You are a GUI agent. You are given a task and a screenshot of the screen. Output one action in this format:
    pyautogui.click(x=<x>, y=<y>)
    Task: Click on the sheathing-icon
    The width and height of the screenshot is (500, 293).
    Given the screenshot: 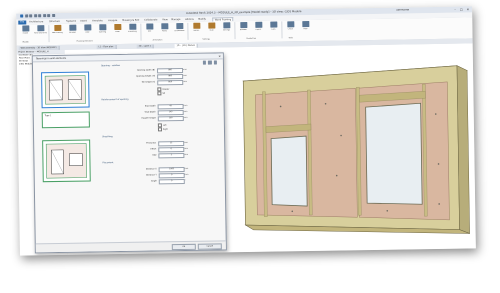 What is the action you would take?
    pyautogui.click(x=132, y=26)
    